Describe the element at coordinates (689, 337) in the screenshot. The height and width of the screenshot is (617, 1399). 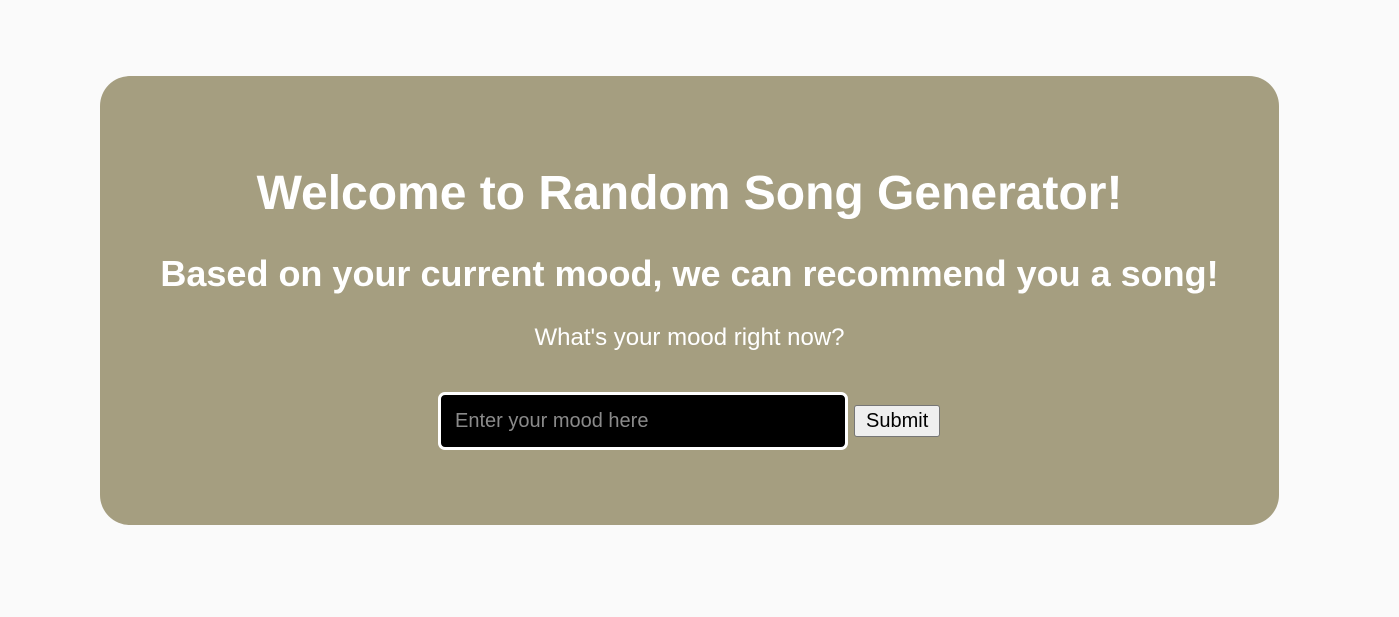
I see `mood-prompt: What's your mood right now?` at that location.